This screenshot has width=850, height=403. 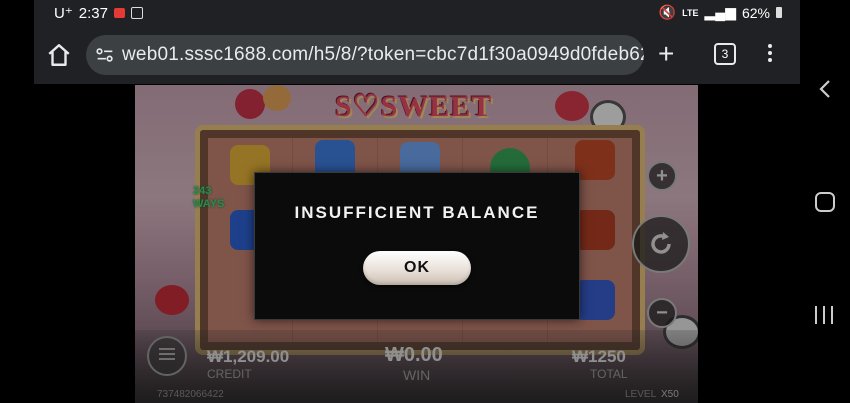 What do you see at coordinates (417, 13) in the screenshot?
I see `status-bar: U⁺ 2:37 🔇 LTE ▂▄▆ 62%` at bounding box center [417, 13].